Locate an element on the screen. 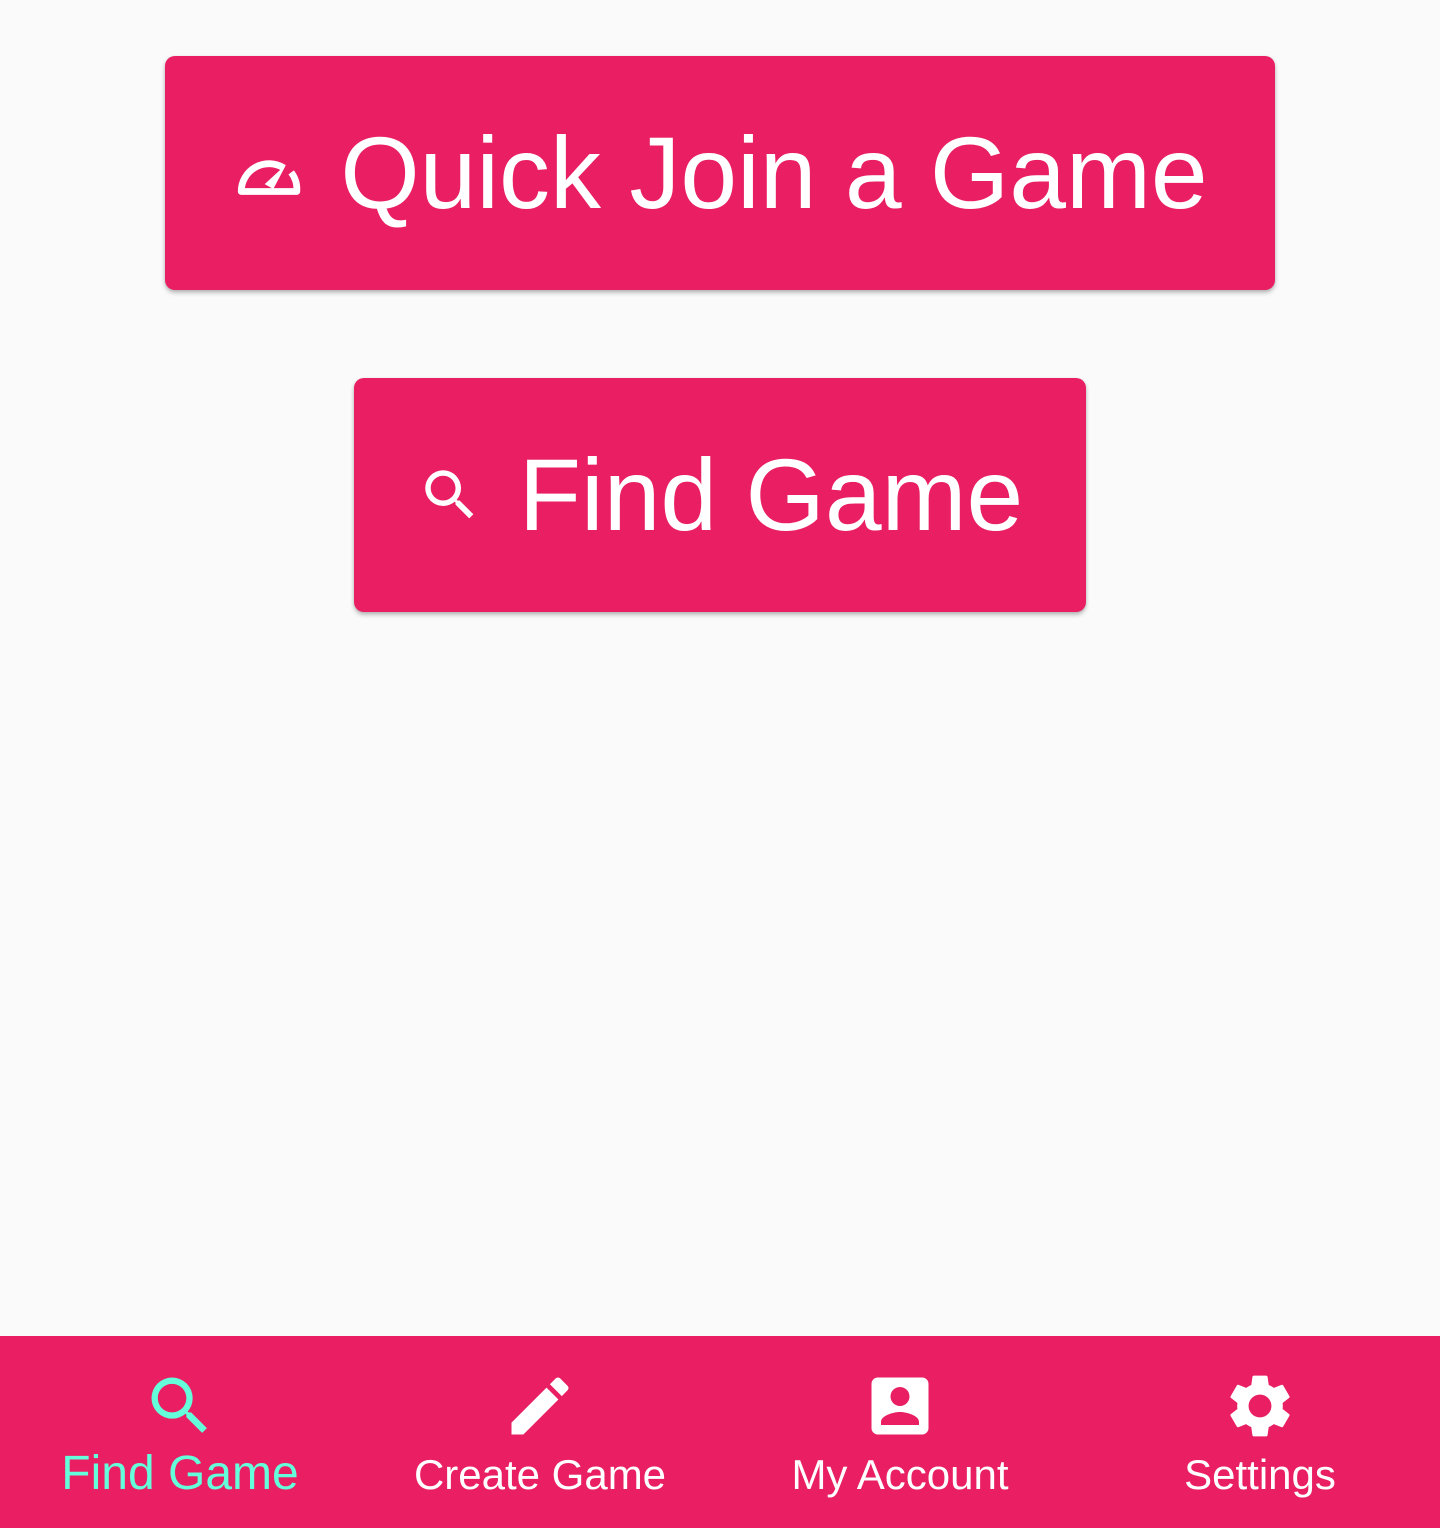 This screenshot has height=1528, width=1440. nav-item-create-game: Create Game is located at coordinates (540, 1432).